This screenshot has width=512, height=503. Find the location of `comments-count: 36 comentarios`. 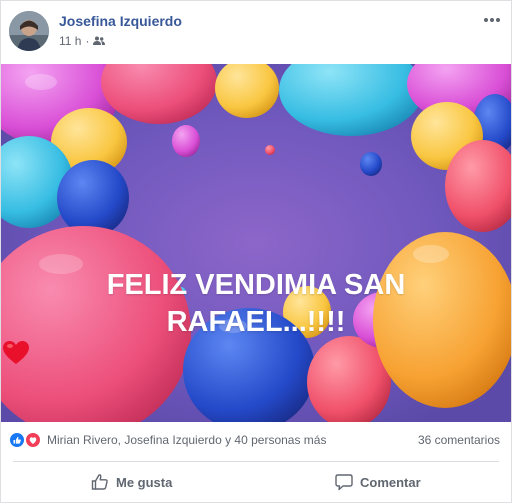

comments-count: 36 comentarios is located at coordinates (459, 440).